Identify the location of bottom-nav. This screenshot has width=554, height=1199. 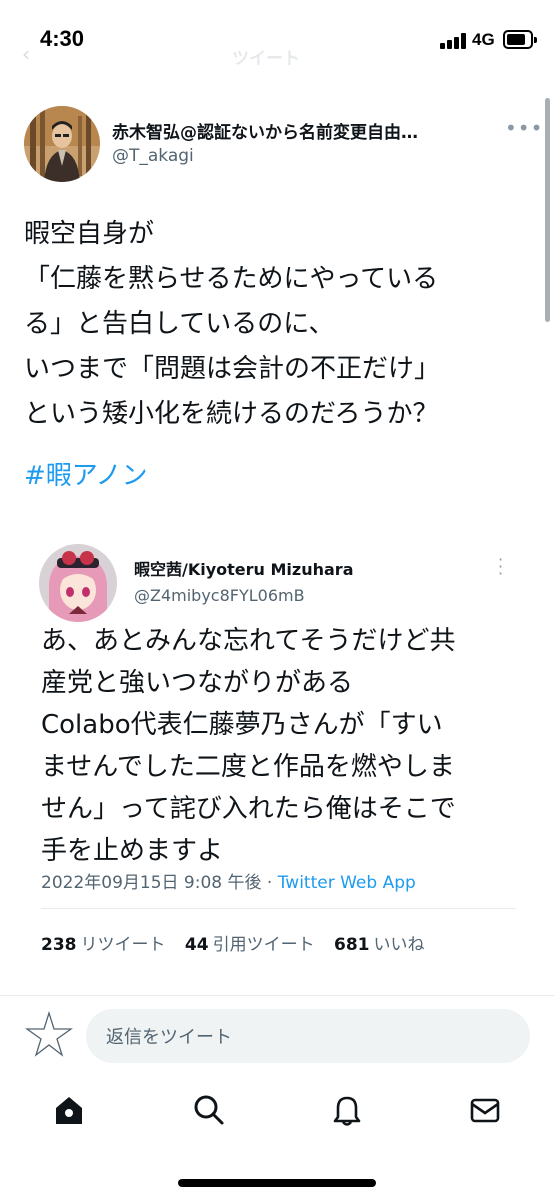
(277, 1115).